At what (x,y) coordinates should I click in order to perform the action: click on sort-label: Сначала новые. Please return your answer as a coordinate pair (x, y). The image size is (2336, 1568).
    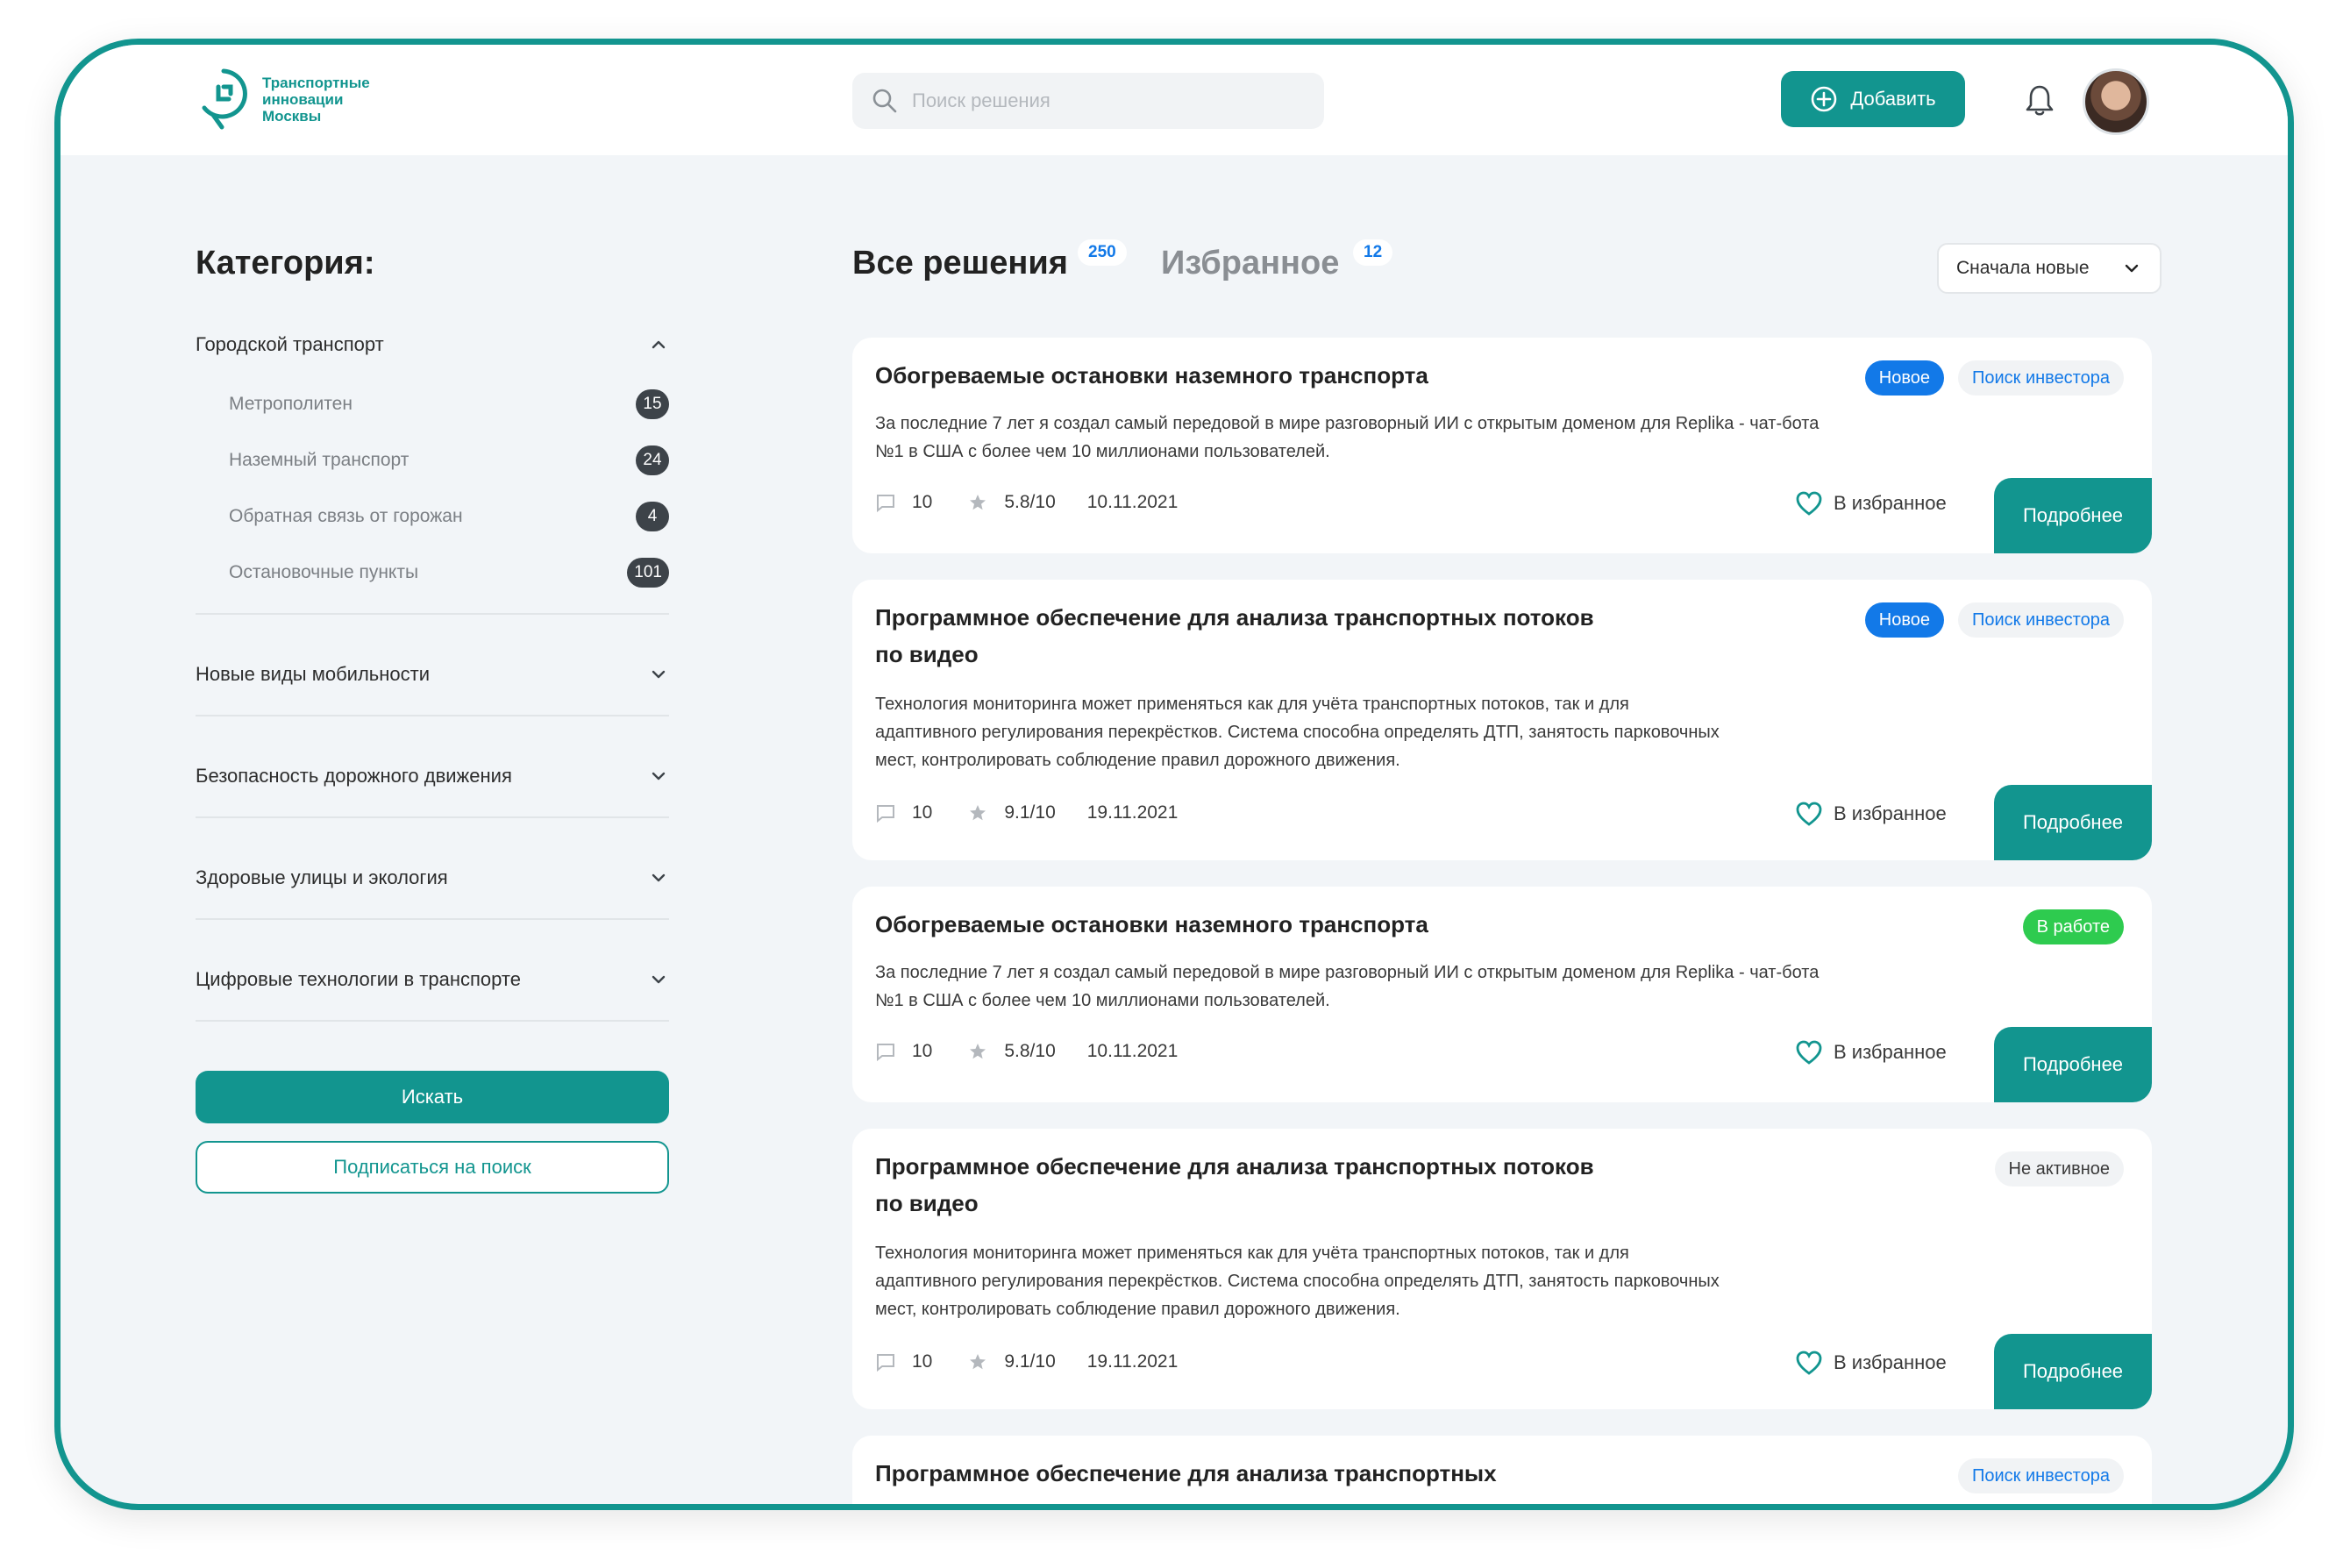
    Looking at the image, I should click on (2023, 268).